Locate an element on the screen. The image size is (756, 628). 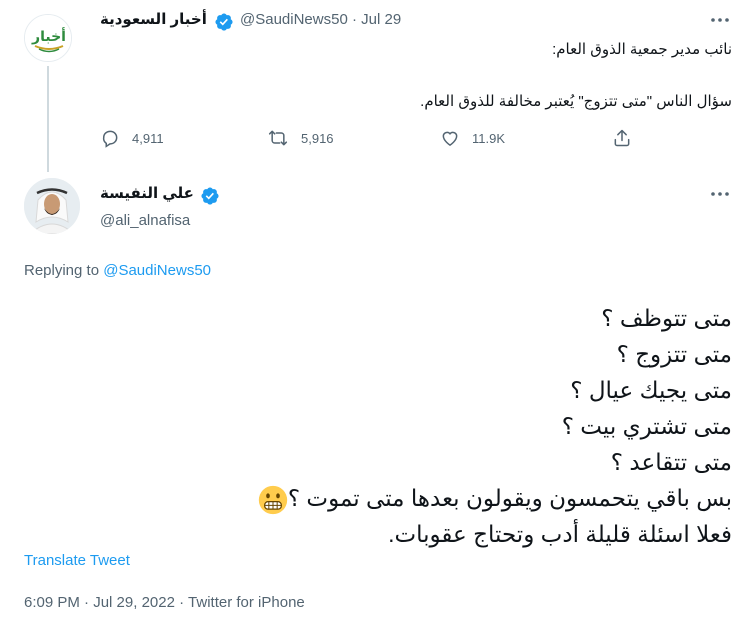
author-name: علي النفيسة is located at coordinates (147, 193).